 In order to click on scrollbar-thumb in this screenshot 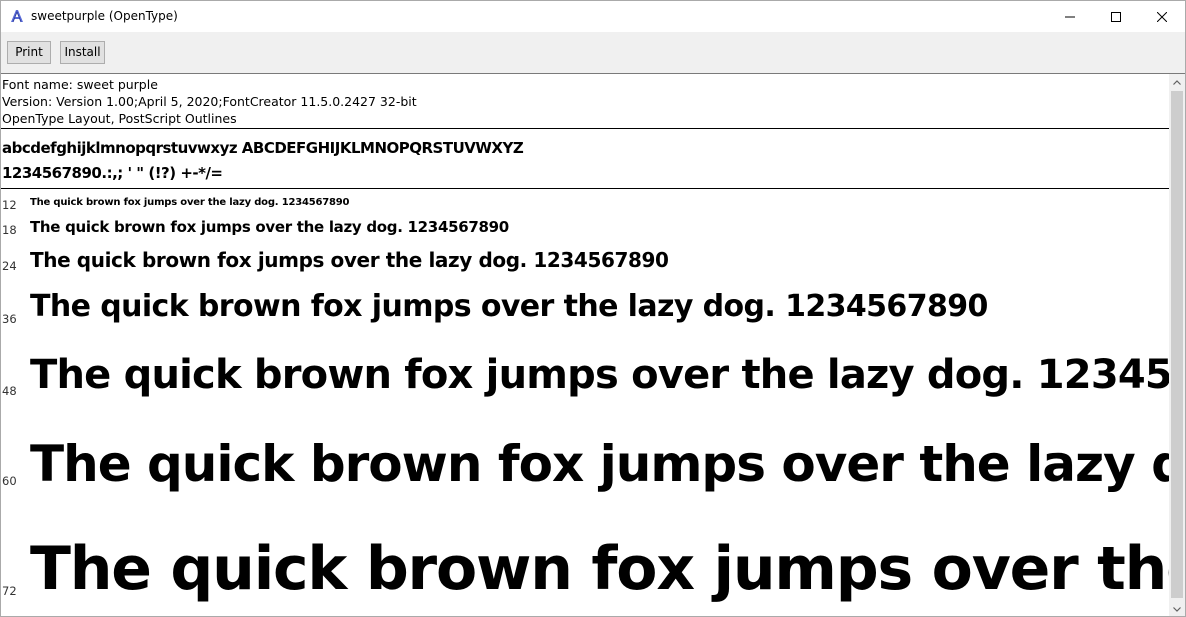, I will do `click(1177, 344)`.